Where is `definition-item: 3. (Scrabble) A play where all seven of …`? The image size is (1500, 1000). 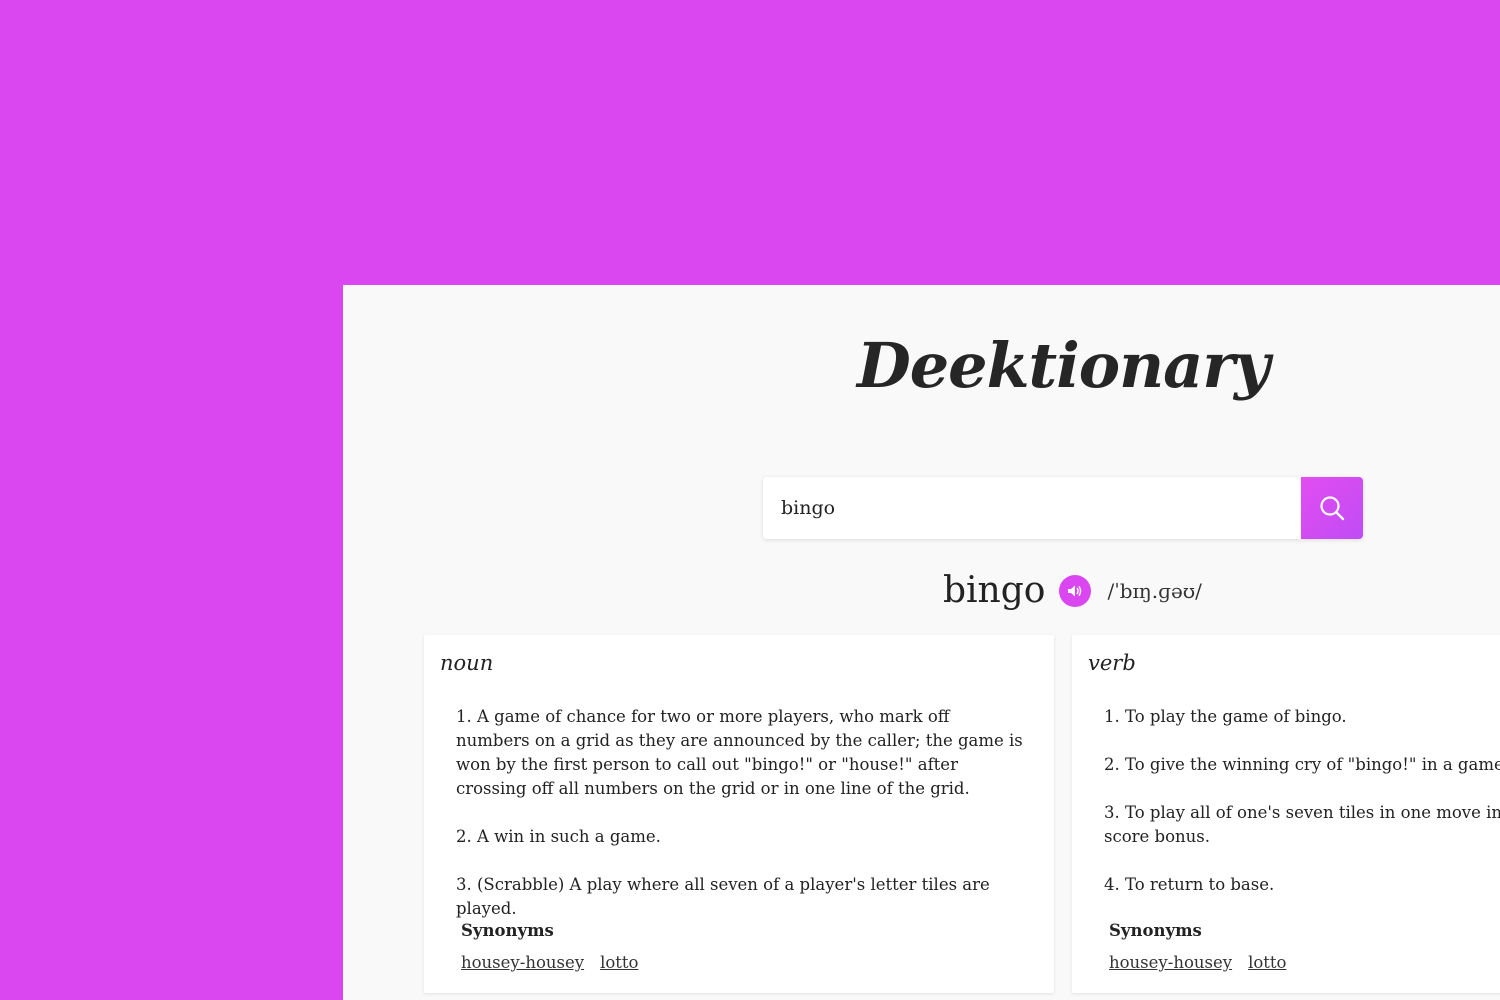 definition-item: 3. (Scrabble) A play where all seven of … is located at coordinates (723, 896).